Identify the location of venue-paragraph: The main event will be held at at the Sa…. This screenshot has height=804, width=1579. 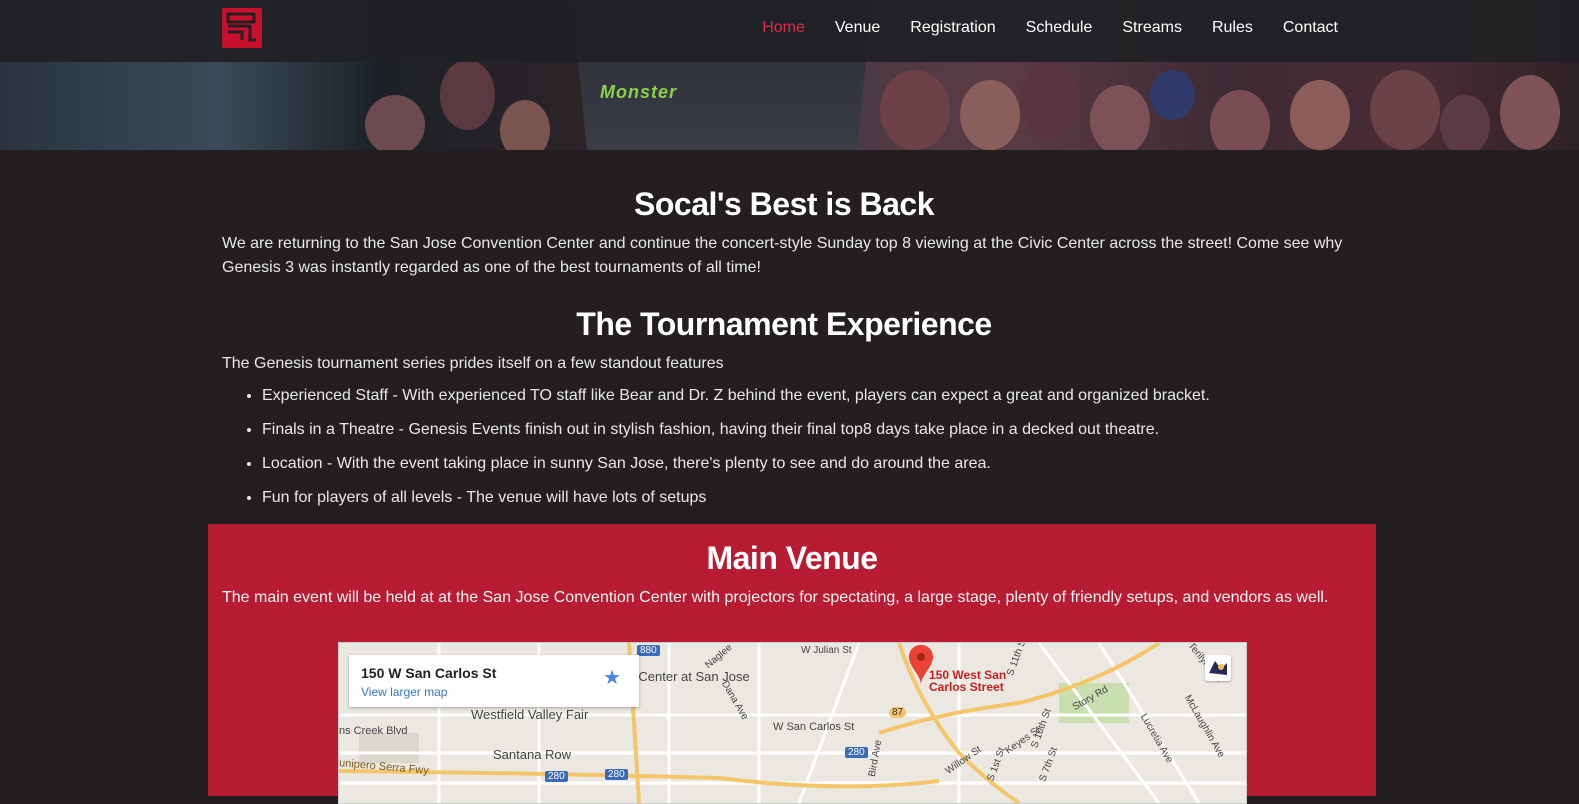
(775, 597).